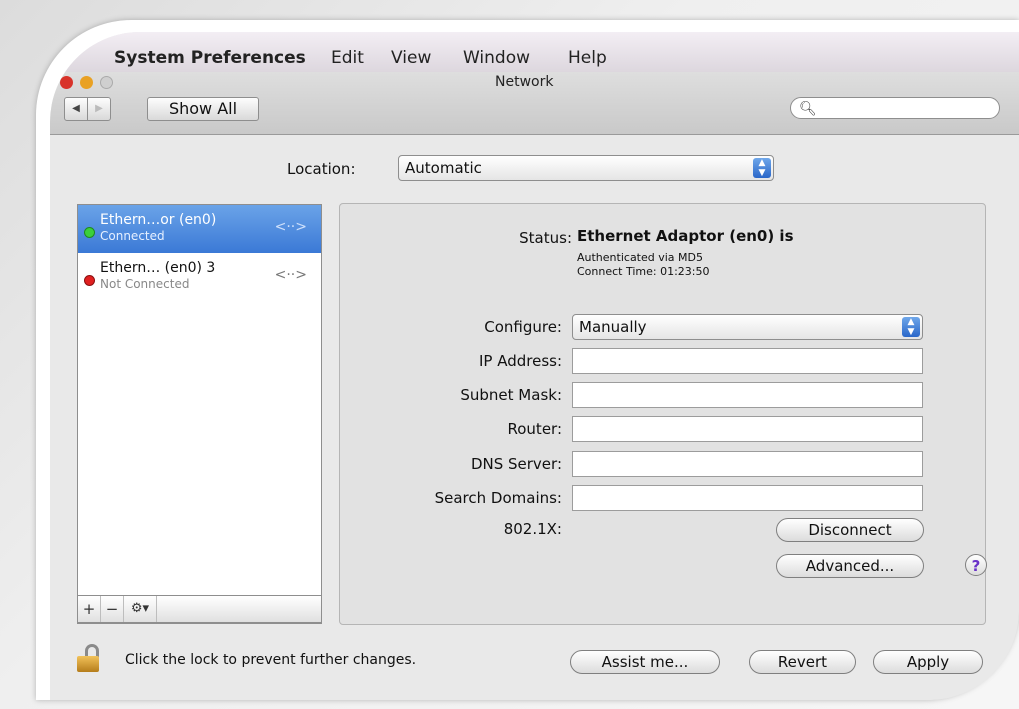 The width and height of the screenshot is (1019, 709). I want to click on menu-view: View, so click(411, 58).